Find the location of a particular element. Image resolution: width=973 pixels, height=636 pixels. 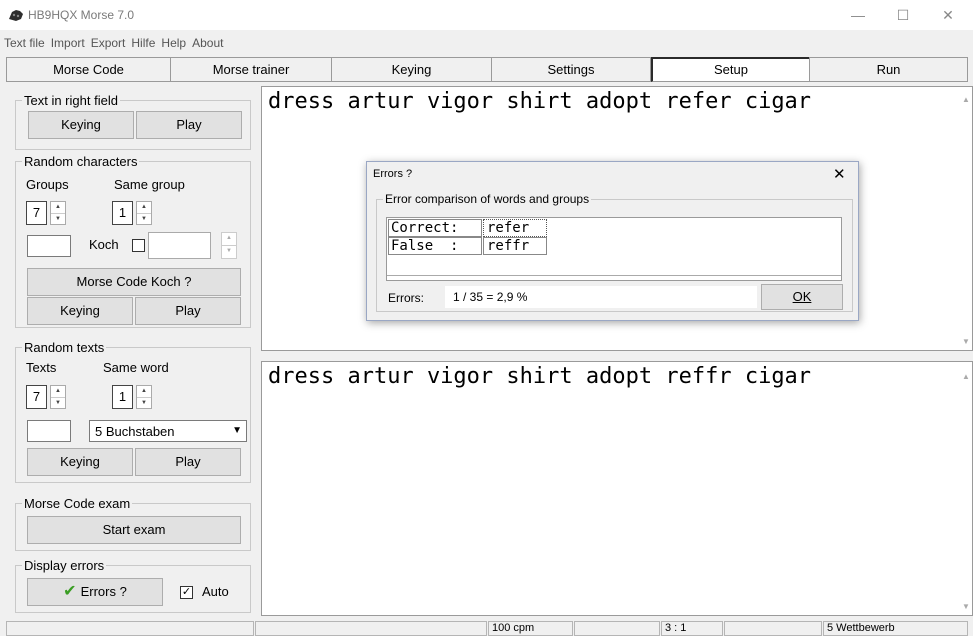

text-type-dropdown: 5 Buchstaben ▼ is located at coordinates (168, 431).